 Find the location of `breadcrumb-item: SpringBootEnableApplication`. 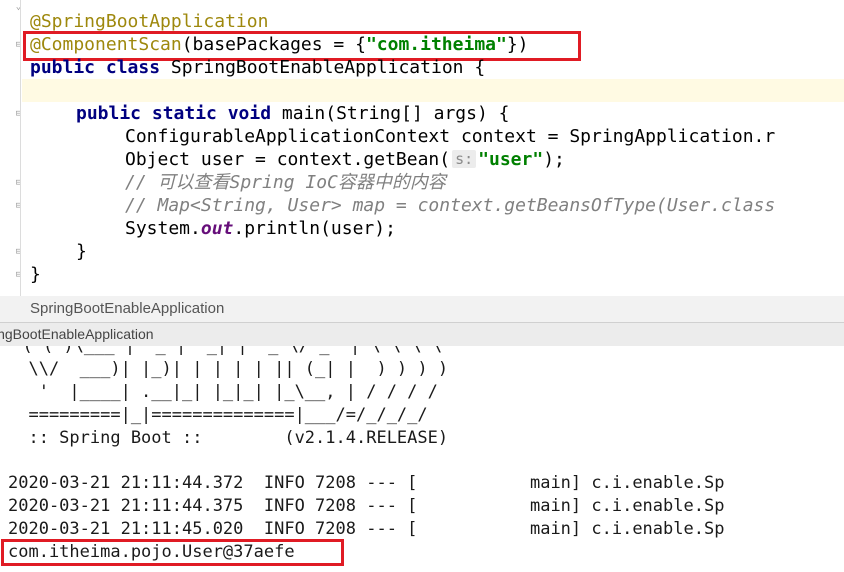

breadcrumb-item: SpringBootEnableApplication is located at coordinates (127, 309).